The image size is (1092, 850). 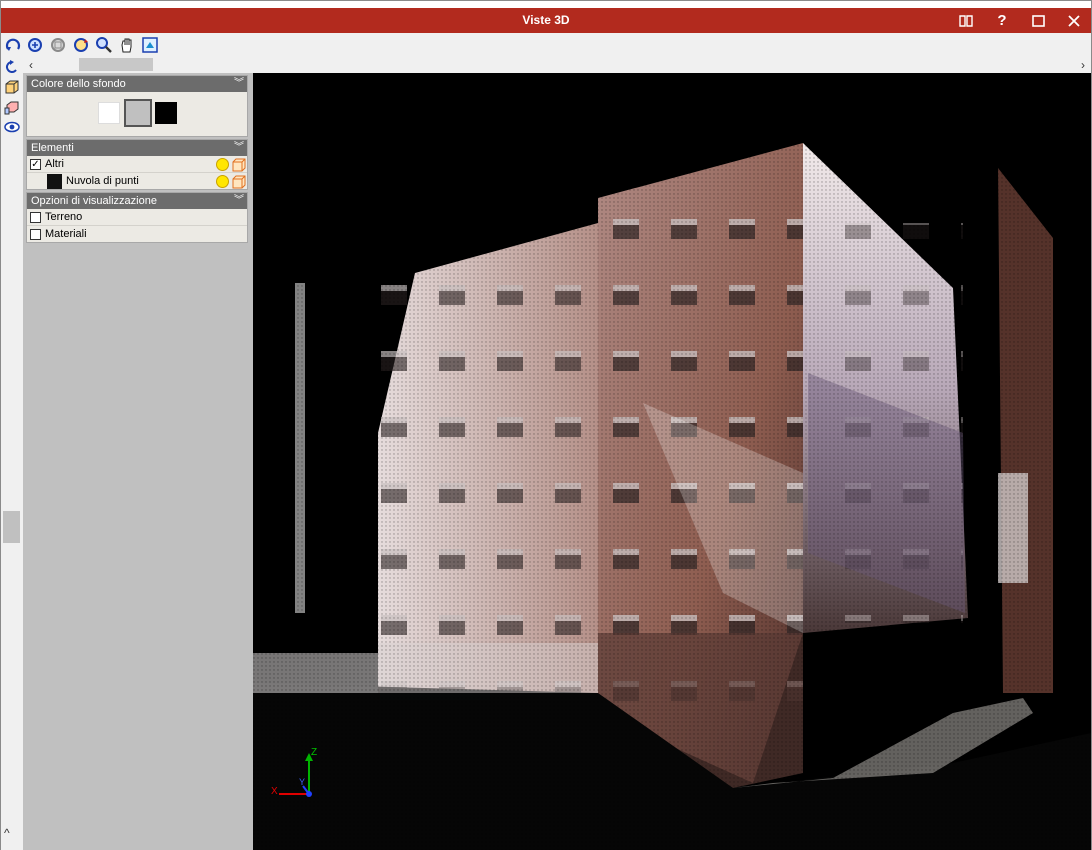 What do you see at coordinates (166, 113) in the screenshot?
I see `swatch-black` at bounding box center [166, 113].